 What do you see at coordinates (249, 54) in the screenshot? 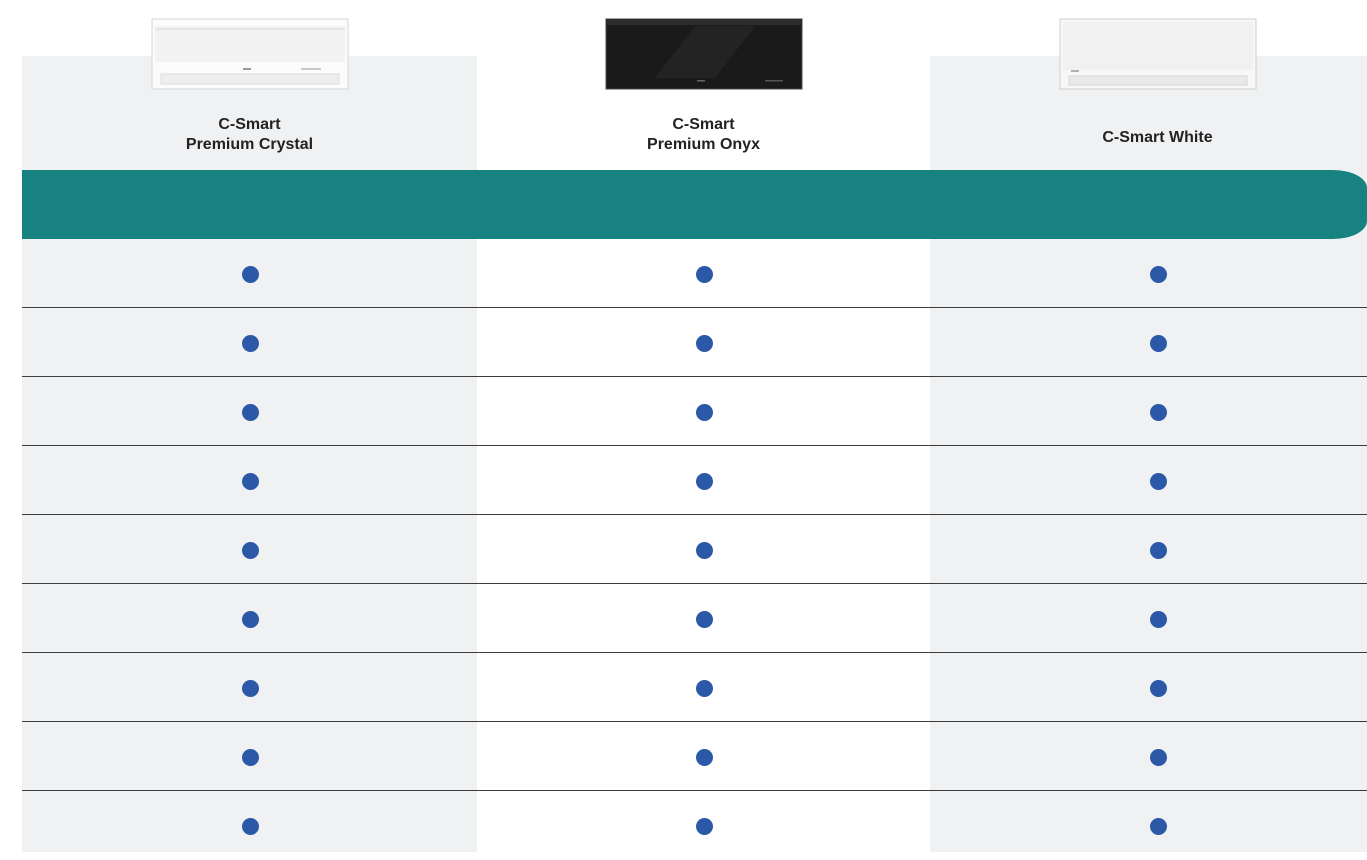
I see `crystal-ac-unit-image` at bounding box center [249, 54].